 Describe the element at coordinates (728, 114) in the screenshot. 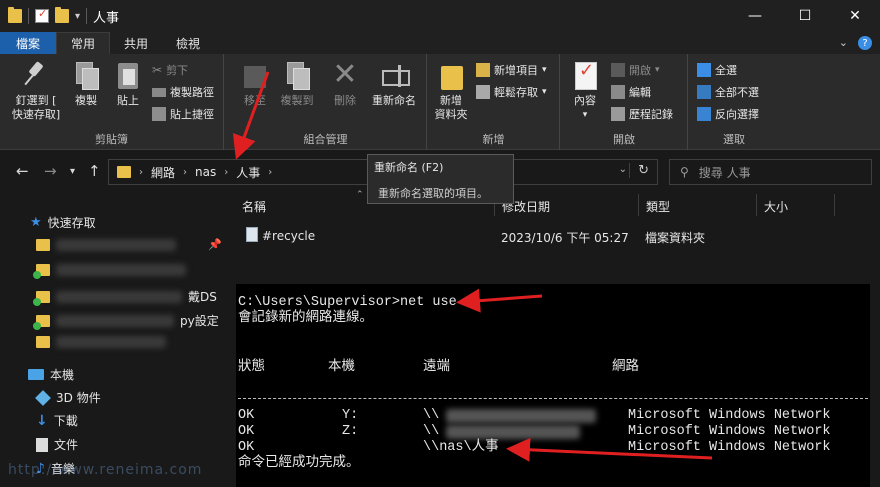

I see `invert-selection-button: 反向選擇` at that location.